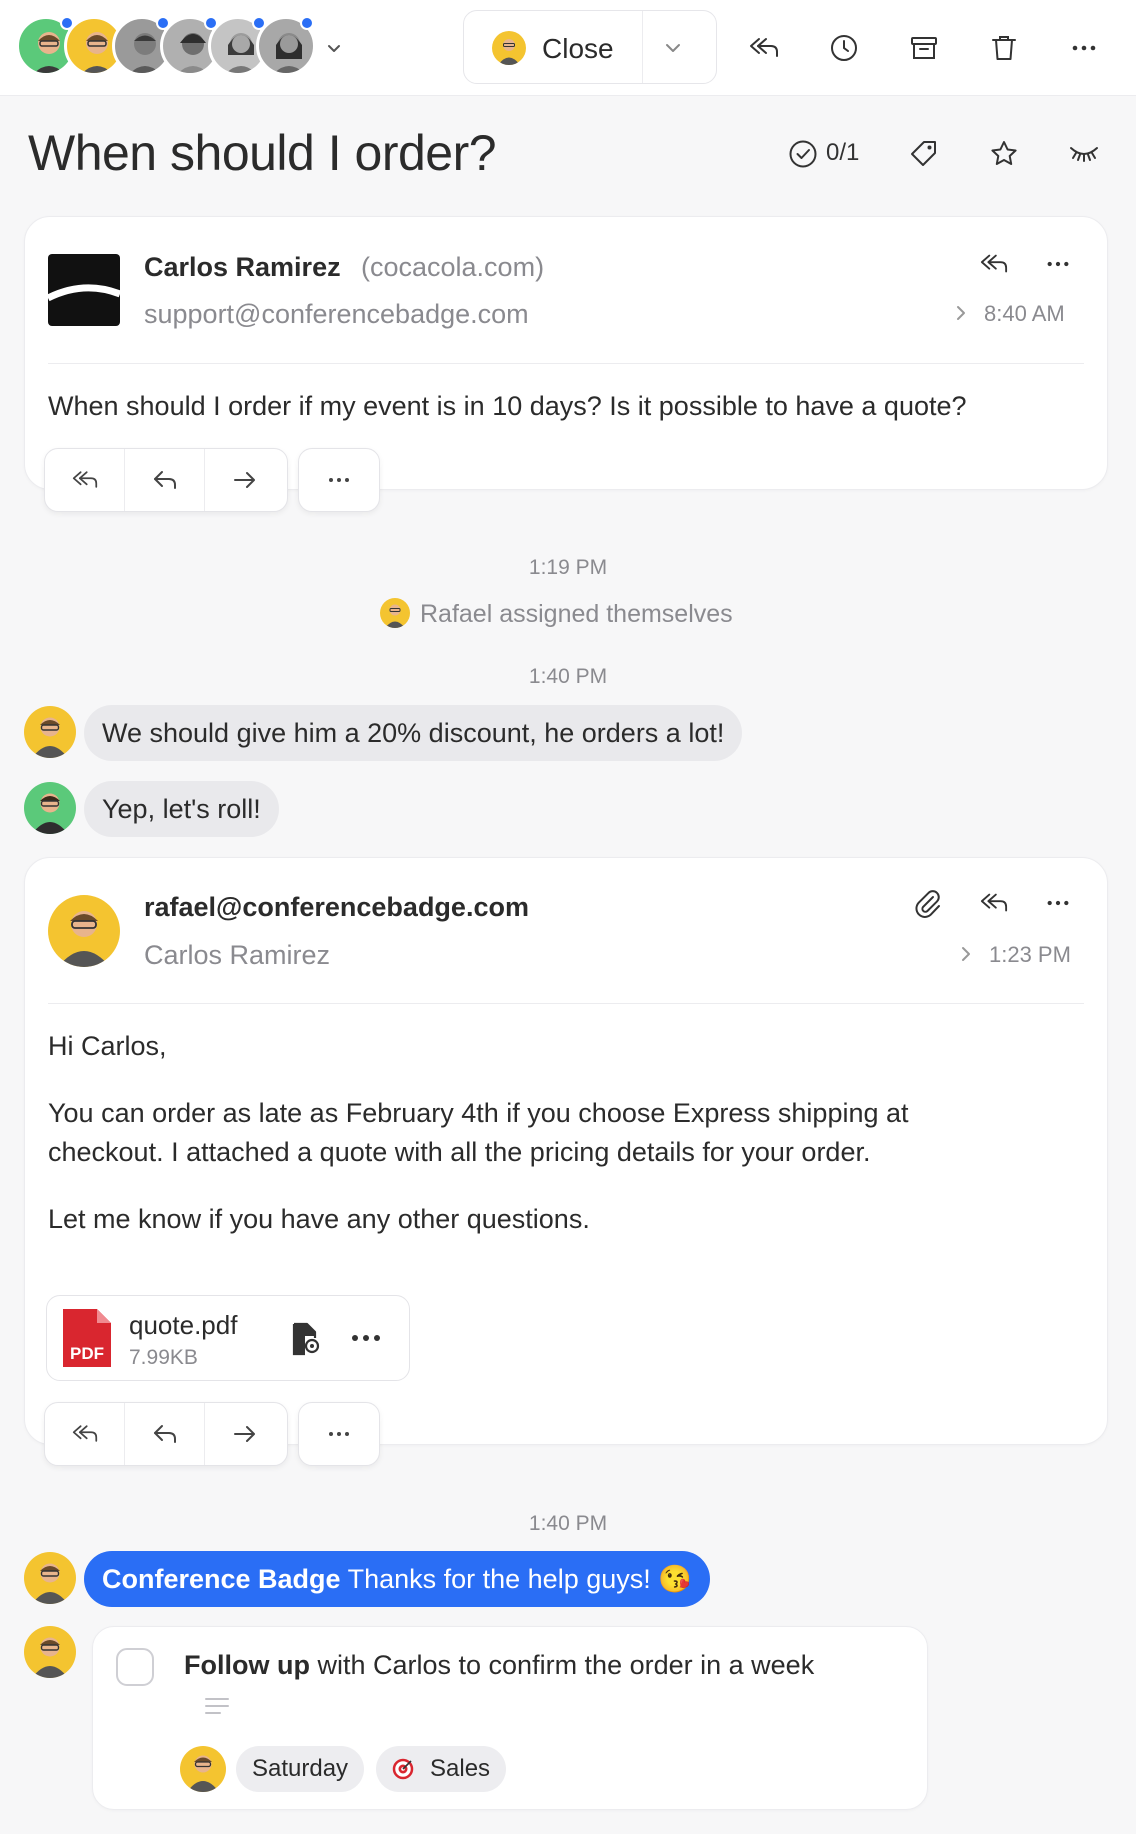 Image resolution: width=1136 pixels, height=1834 pixels. I want to click on tag-label: Sales, so click(460, 1768).